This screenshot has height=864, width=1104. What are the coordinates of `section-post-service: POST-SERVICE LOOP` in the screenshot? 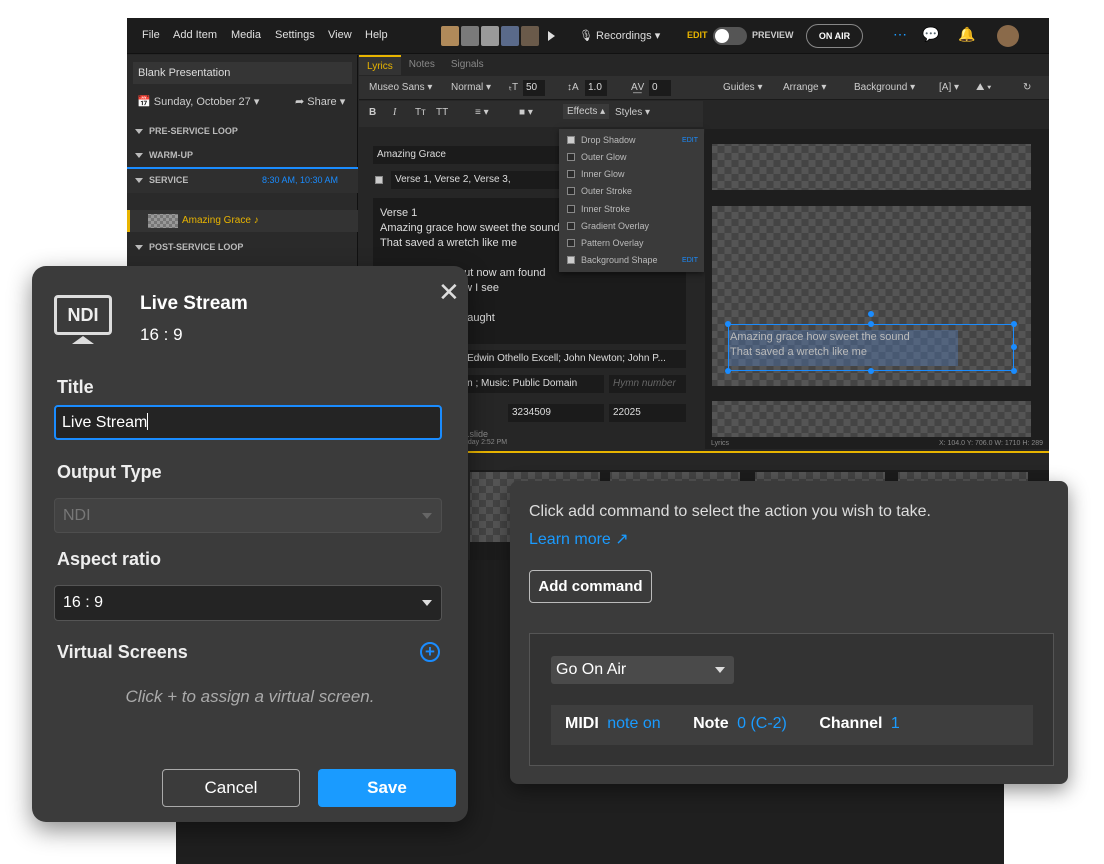 It's located at (242, 247).